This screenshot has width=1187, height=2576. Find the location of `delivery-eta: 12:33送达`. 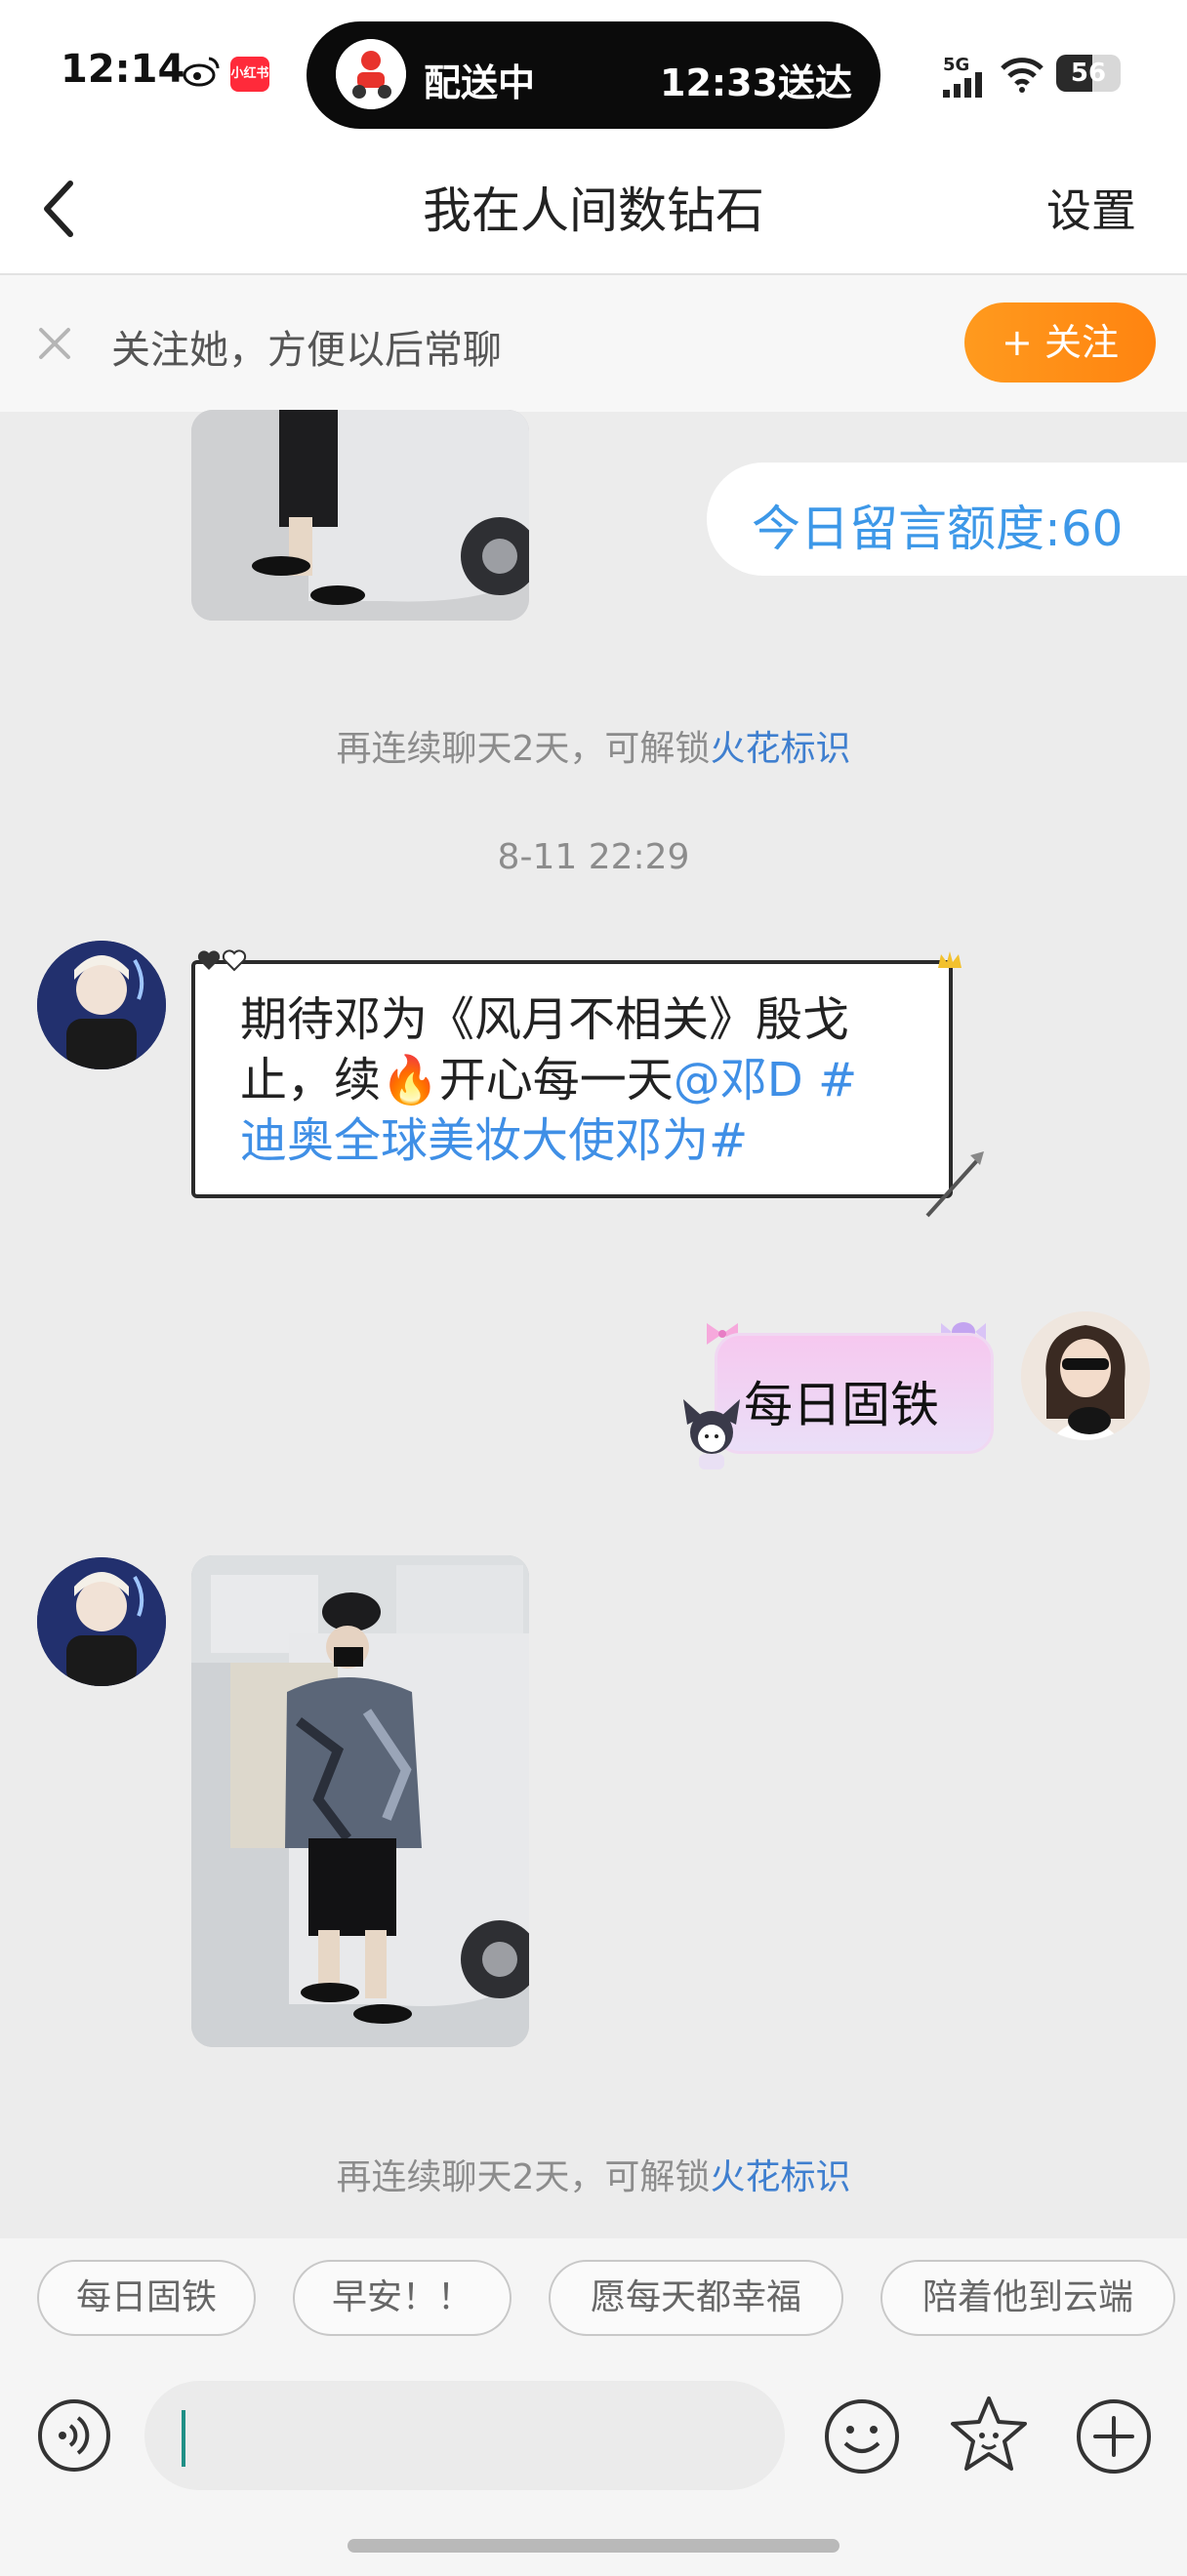

delivery-eta: 12:33送达 is located at coordinates (756, 82).